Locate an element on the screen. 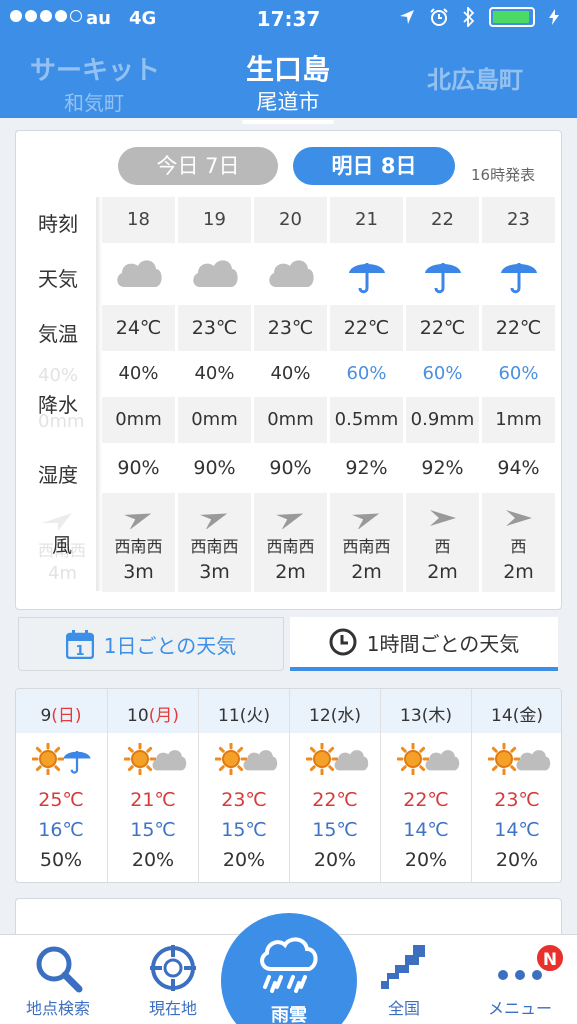 The image size is (577, 1024). today-button: 今日 7日 is located at coordinates (198, 166).